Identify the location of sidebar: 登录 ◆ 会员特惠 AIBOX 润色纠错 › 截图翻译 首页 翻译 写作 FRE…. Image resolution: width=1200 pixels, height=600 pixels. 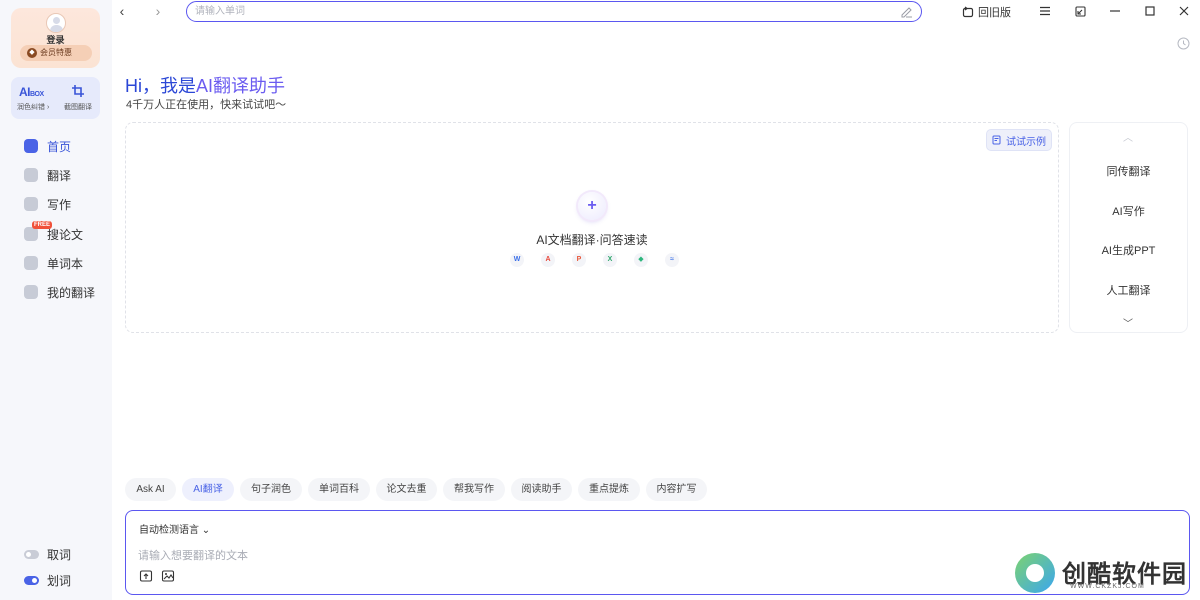
(56, 300).